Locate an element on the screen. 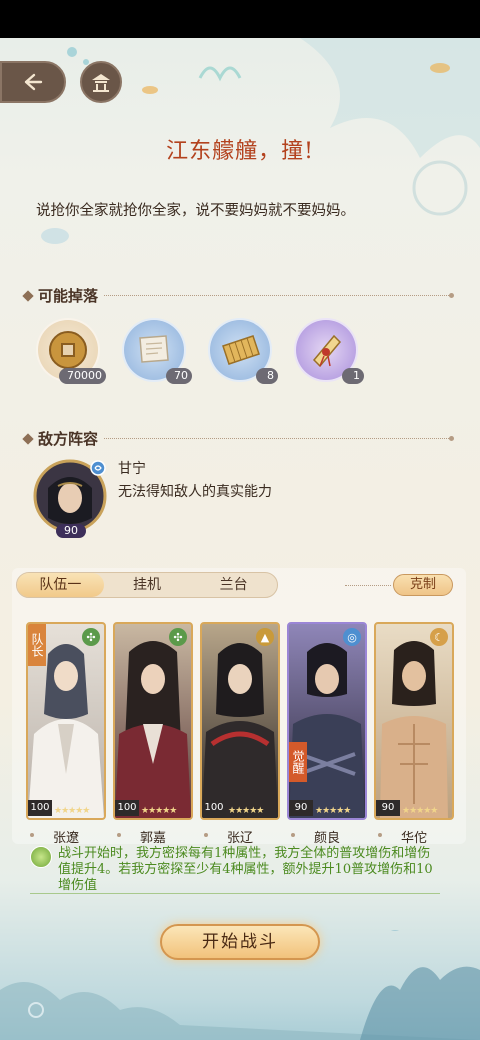  hero-name: 张辽 is located at coordinates (239, 838).